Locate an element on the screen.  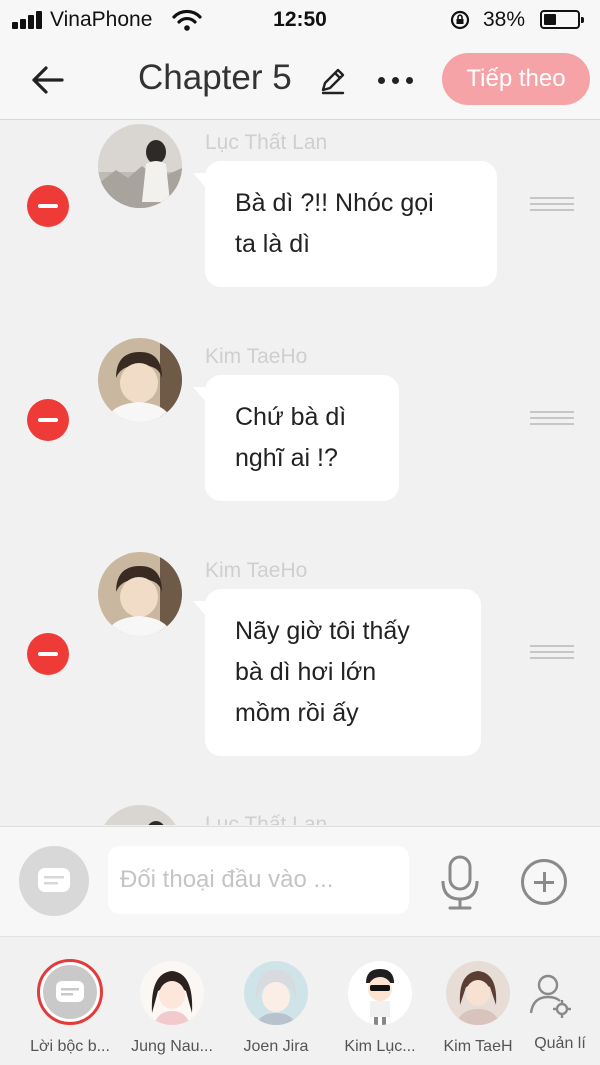
character-item: Kim TaeH is located at coordinates (478, 1001).